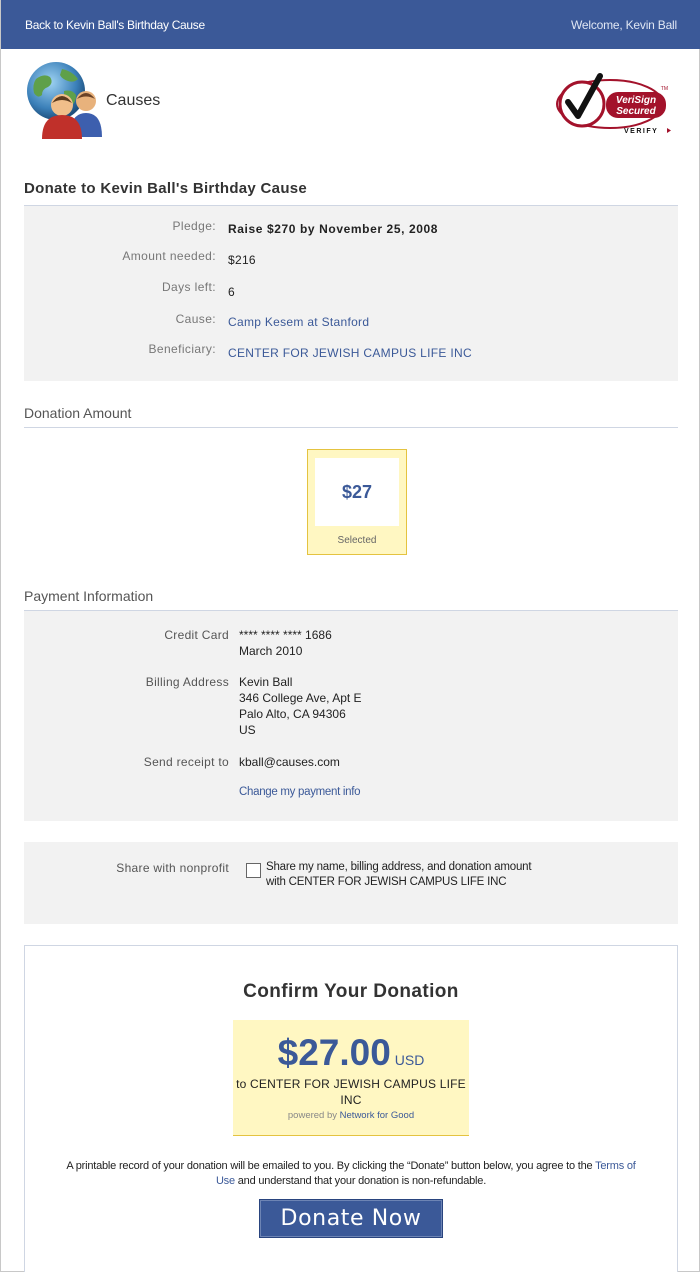  Describe the element at coordinates (285, 635) in the screenshot. I see `card-number: **** **** **** 1686` at that location.